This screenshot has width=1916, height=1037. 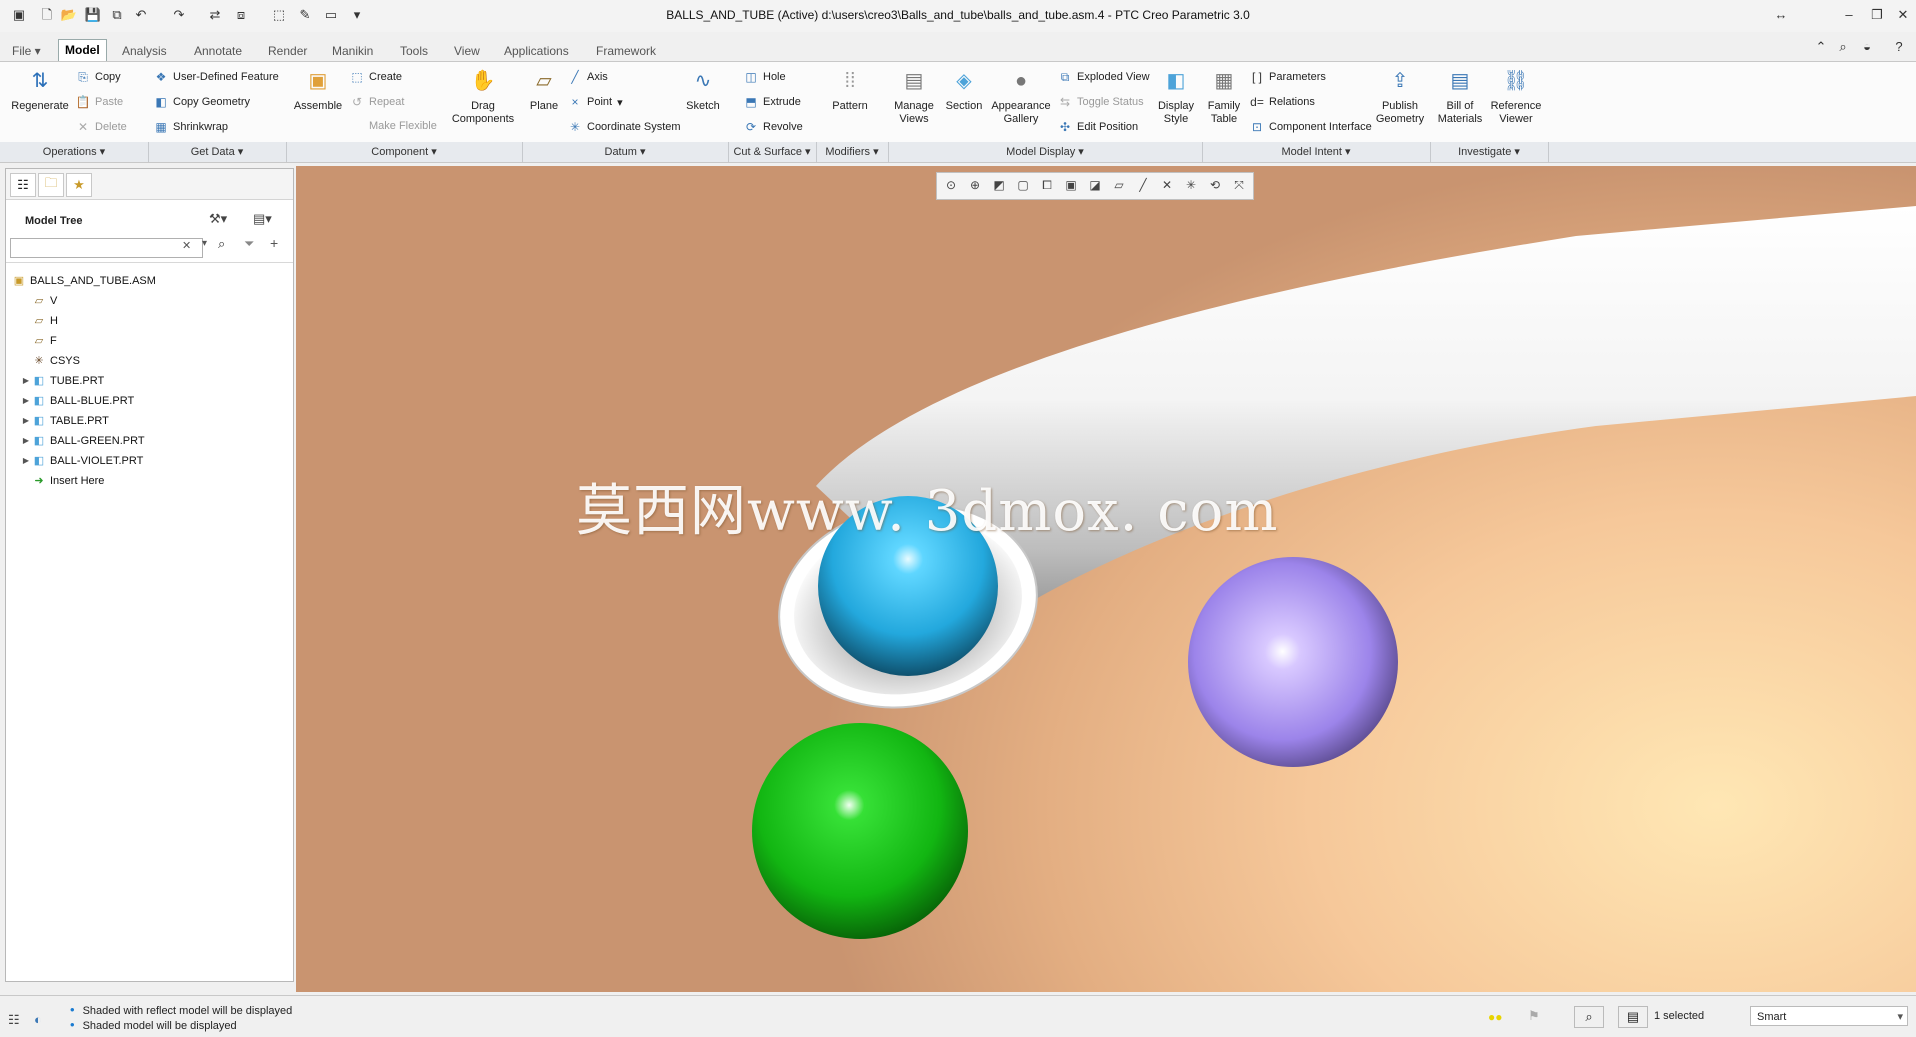 What do you see at coordinates (1633, 1017) in the screenshot?
I see `selection-list-icon: ▤` at bounding box center [1633, 1017].